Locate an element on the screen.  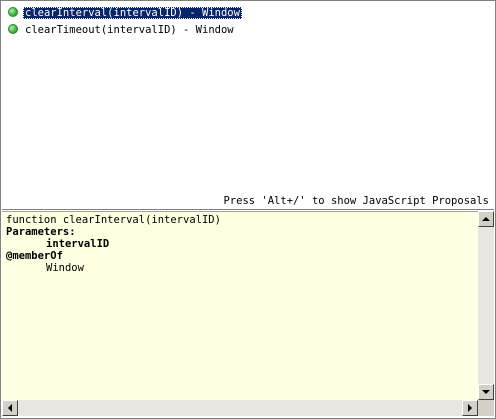
parameter-name: intervalID is located at coordinates (78, 244).